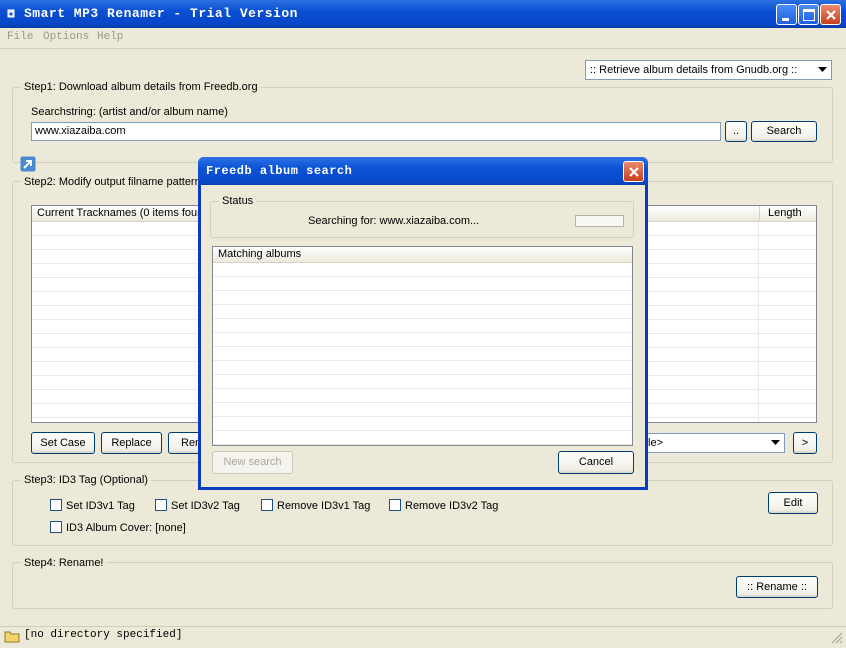 The image size is (846, 648). What do you see at coordinates (777, 587) in the screenshot?
I see `rename-button: :: Rename ::` at bounding box center [777, 587].